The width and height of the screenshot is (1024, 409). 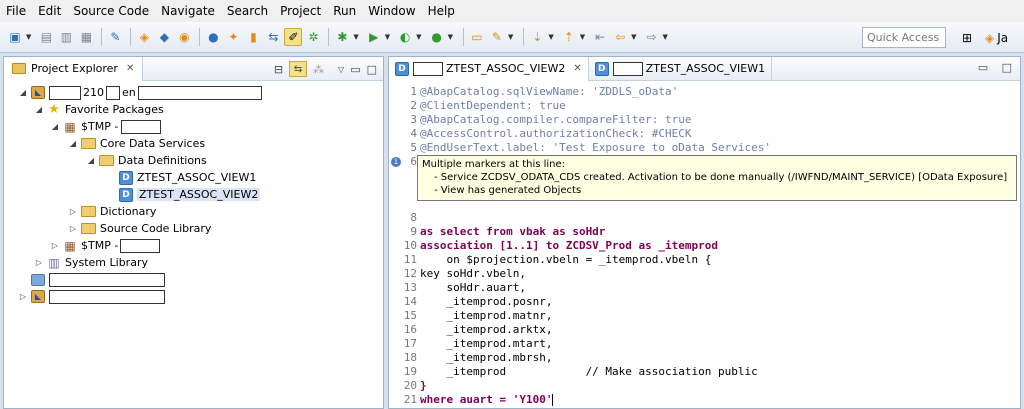 What do you see at coordinates (904, 37) in the screenshot?
I see `quick-access-input` at bounding box center [904, 37].